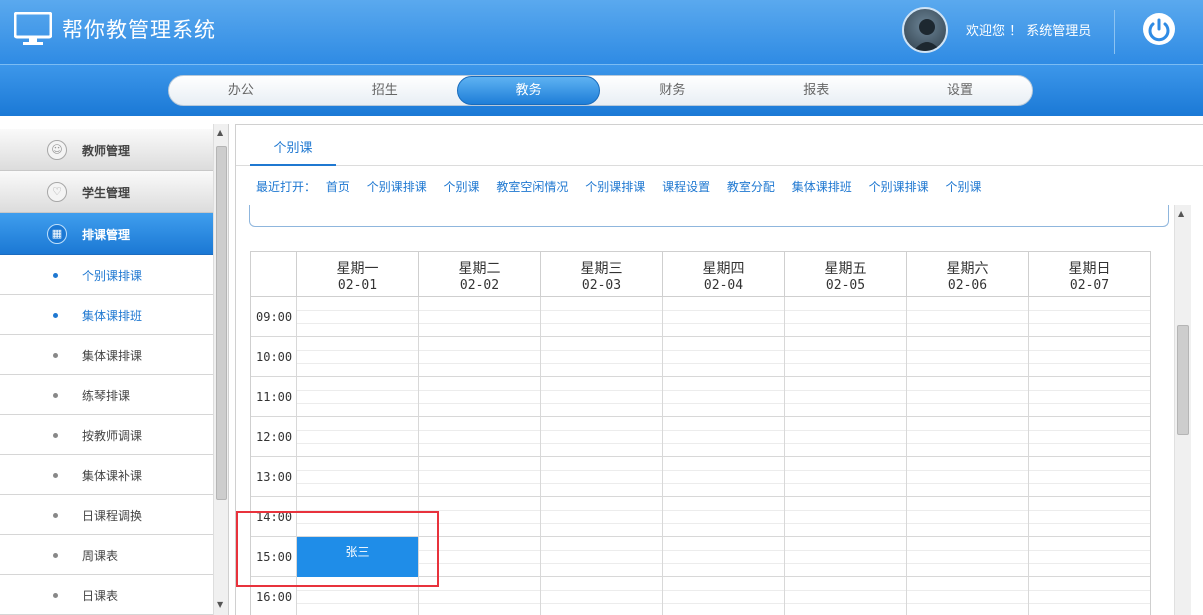  What do you see at coordinates (532, 187) in the screenshot?
I see `recent-link: 教室空闲情况` at bounding box center [532, 187].